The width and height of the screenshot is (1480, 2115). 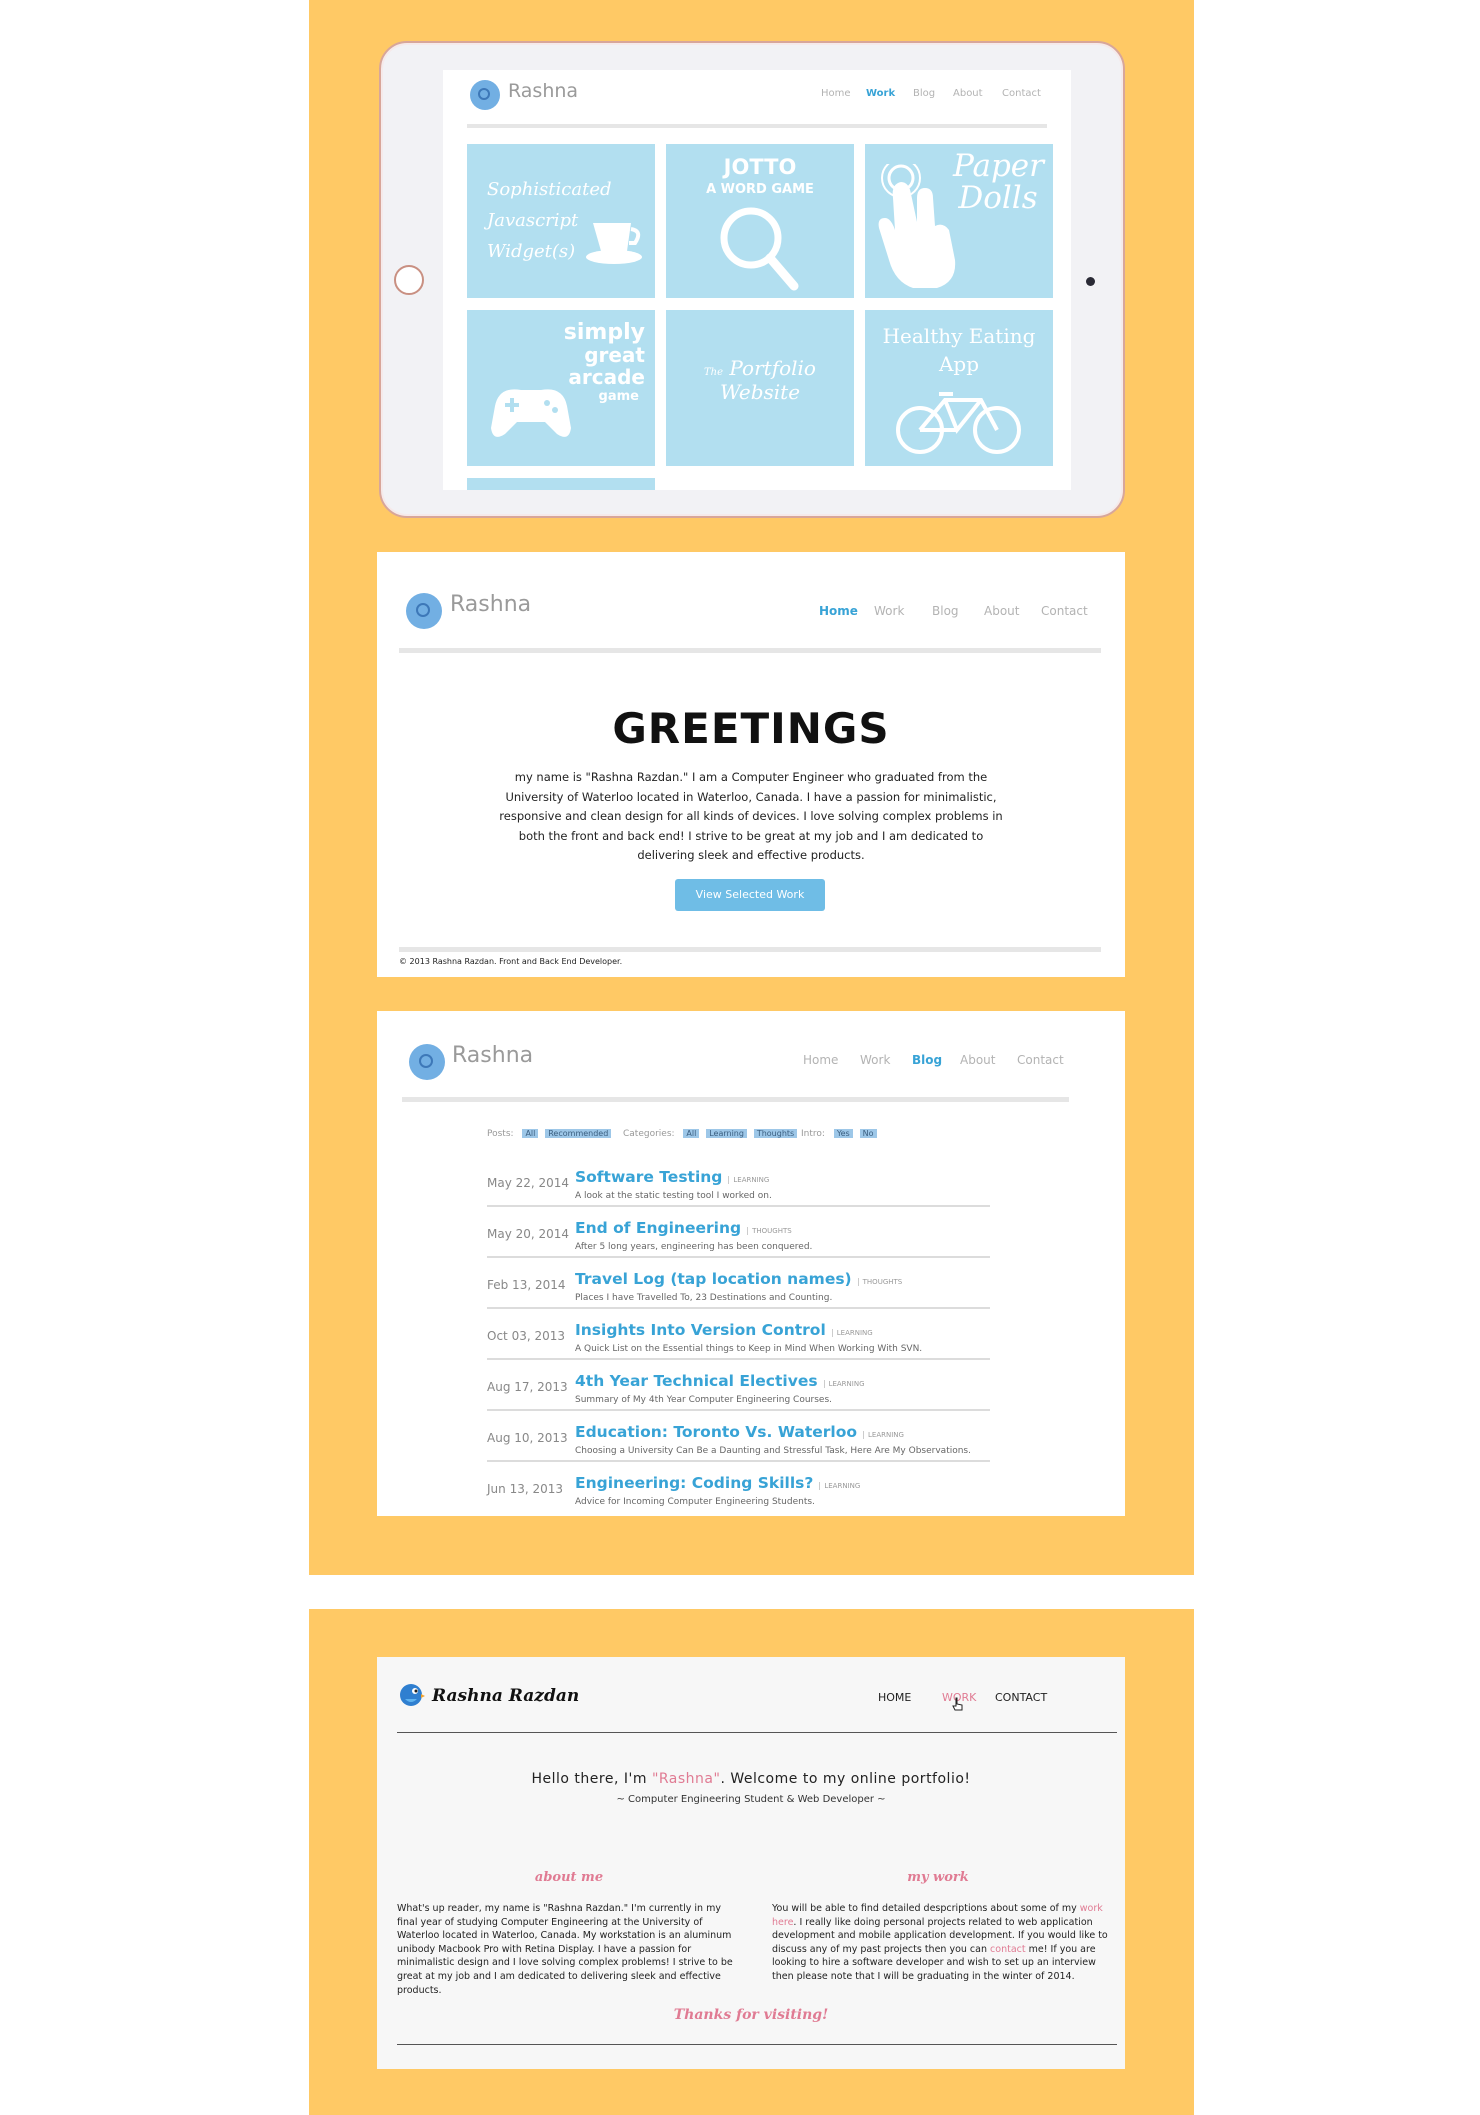 What do you see at coordinates (959, 336) in the screenshot?
I see `tile-line: Healthy Eating` at bounding box center [959, 336].